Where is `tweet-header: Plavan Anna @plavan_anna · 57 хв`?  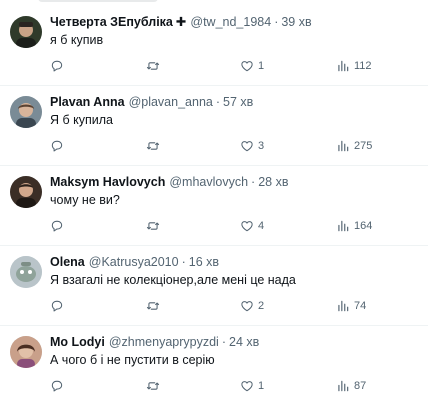 tweet-header: Plavan Anna @plavan_anna · 57 хв is located at coordinates (236, 102).